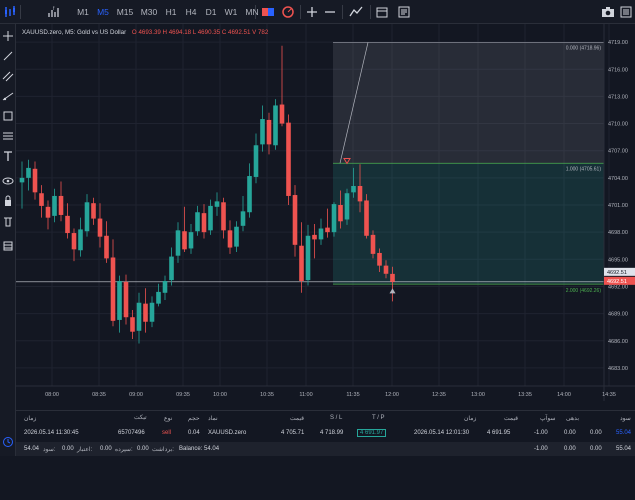 The image size is (635, 500). What do you see at coordinates (618, 70) in the screenshot?
I see `price-tick: 4716.00` at bounding box center [618, 70].